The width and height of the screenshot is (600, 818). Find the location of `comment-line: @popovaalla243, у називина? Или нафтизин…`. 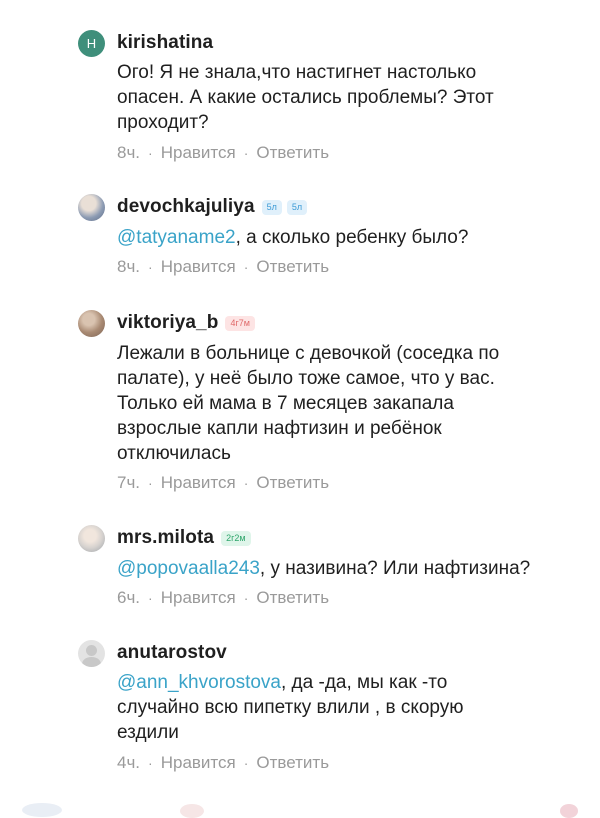

comment-line: @popovaalla243, у називина? Или нафтизин… is located at coordinates (358, 568).